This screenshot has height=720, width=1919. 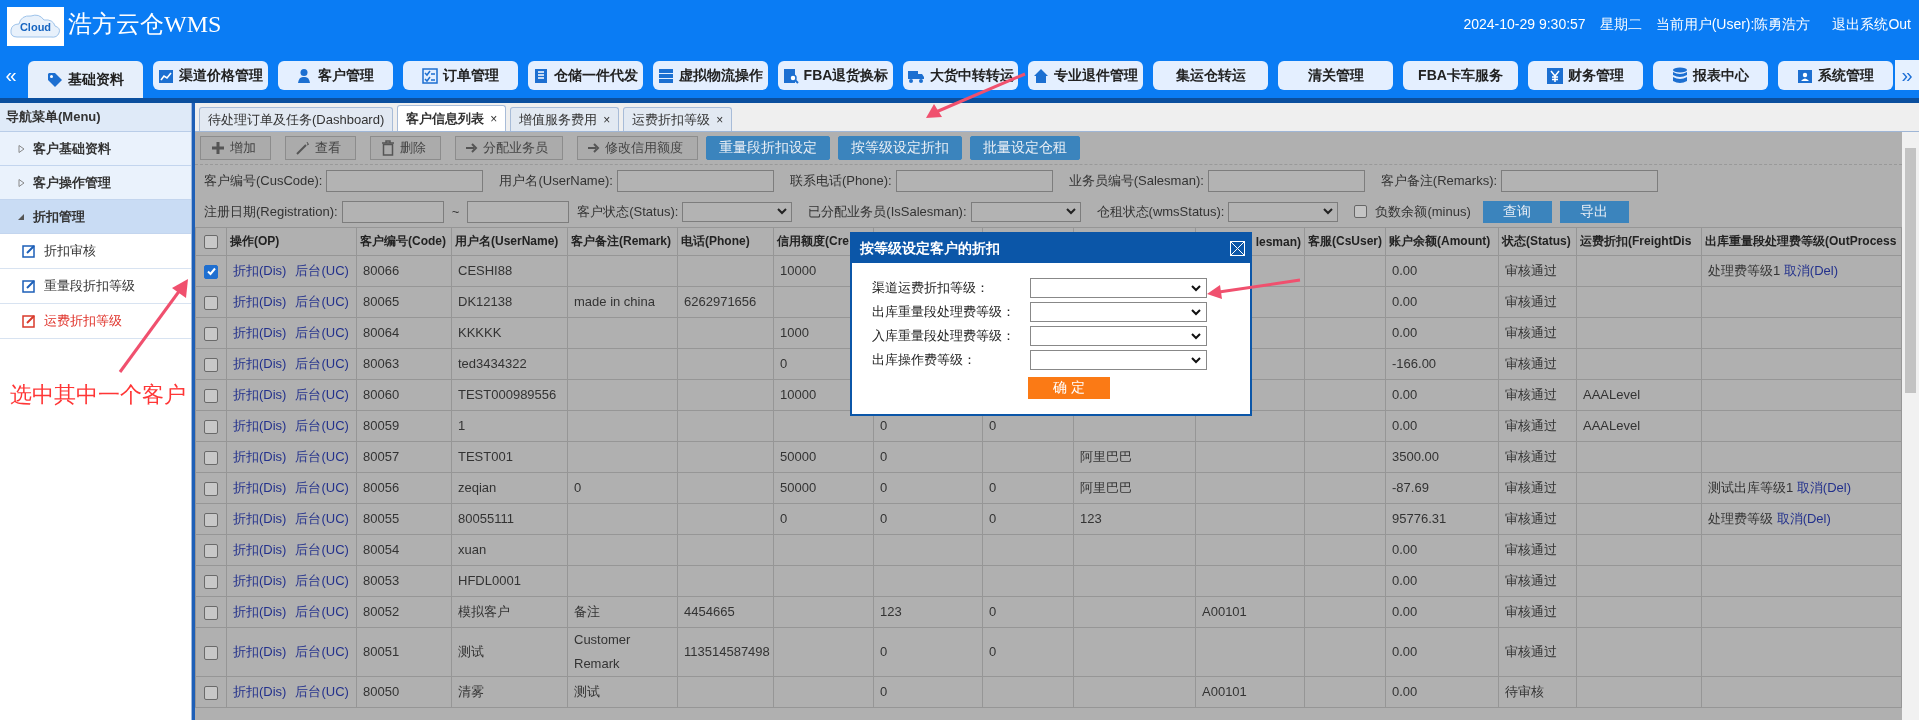 What do you see at coordinates (492, 363) in the screenshot?
I see `table-cell: ted3434322` at bounding box center [492, 363].